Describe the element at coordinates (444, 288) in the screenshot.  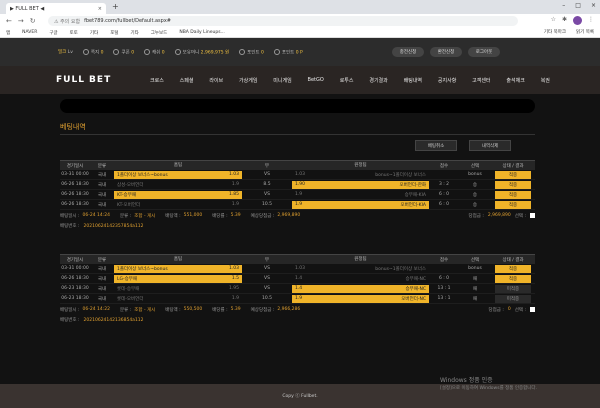
I see `score: 13 : 1` at that location.